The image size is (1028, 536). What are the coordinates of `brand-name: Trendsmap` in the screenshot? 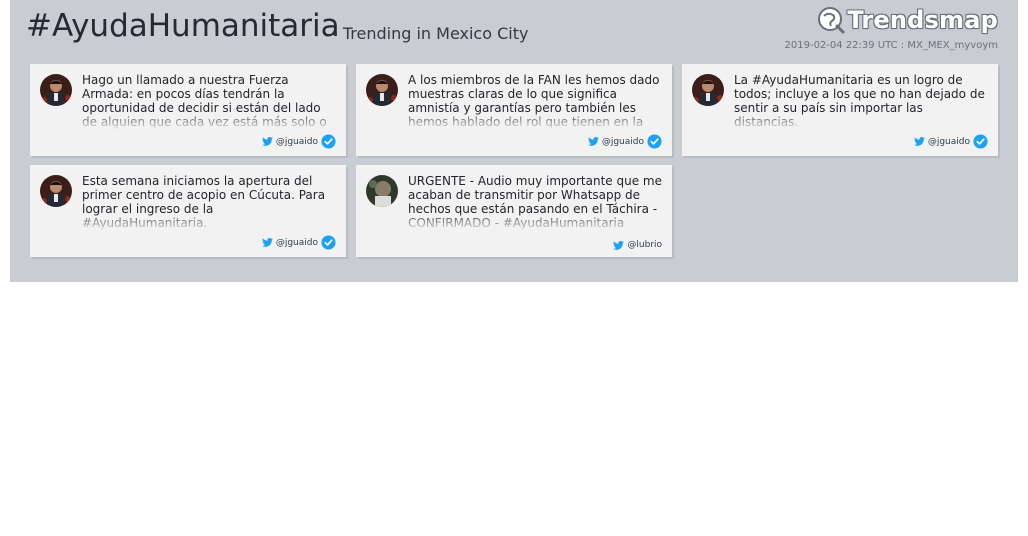 It's located at (922, 20).